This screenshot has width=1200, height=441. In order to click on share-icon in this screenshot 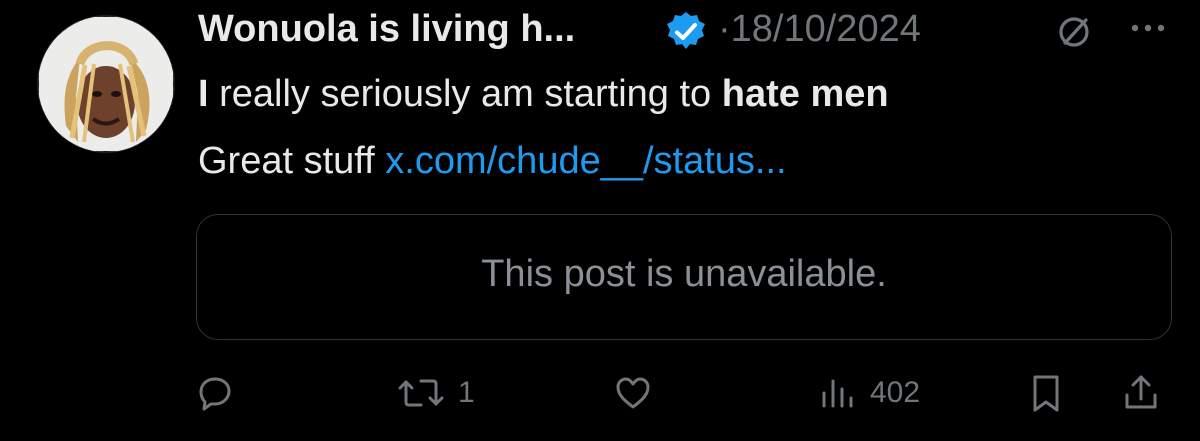, I will do `click(1141, 392)`.